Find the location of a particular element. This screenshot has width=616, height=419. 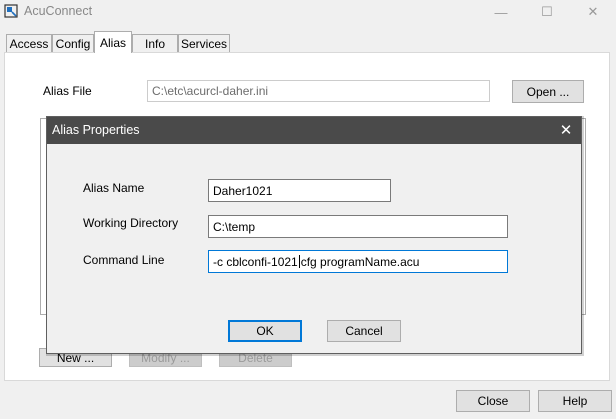

text-cursor is located at coordinates (299, 261).